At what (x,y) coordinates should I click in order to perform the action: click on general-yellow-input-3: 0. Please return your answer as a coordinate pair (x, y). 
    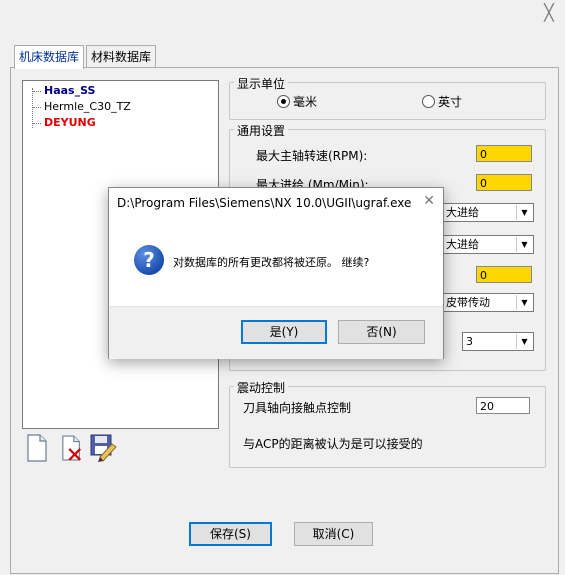
    Looking at the image, I should click on (504, 274).